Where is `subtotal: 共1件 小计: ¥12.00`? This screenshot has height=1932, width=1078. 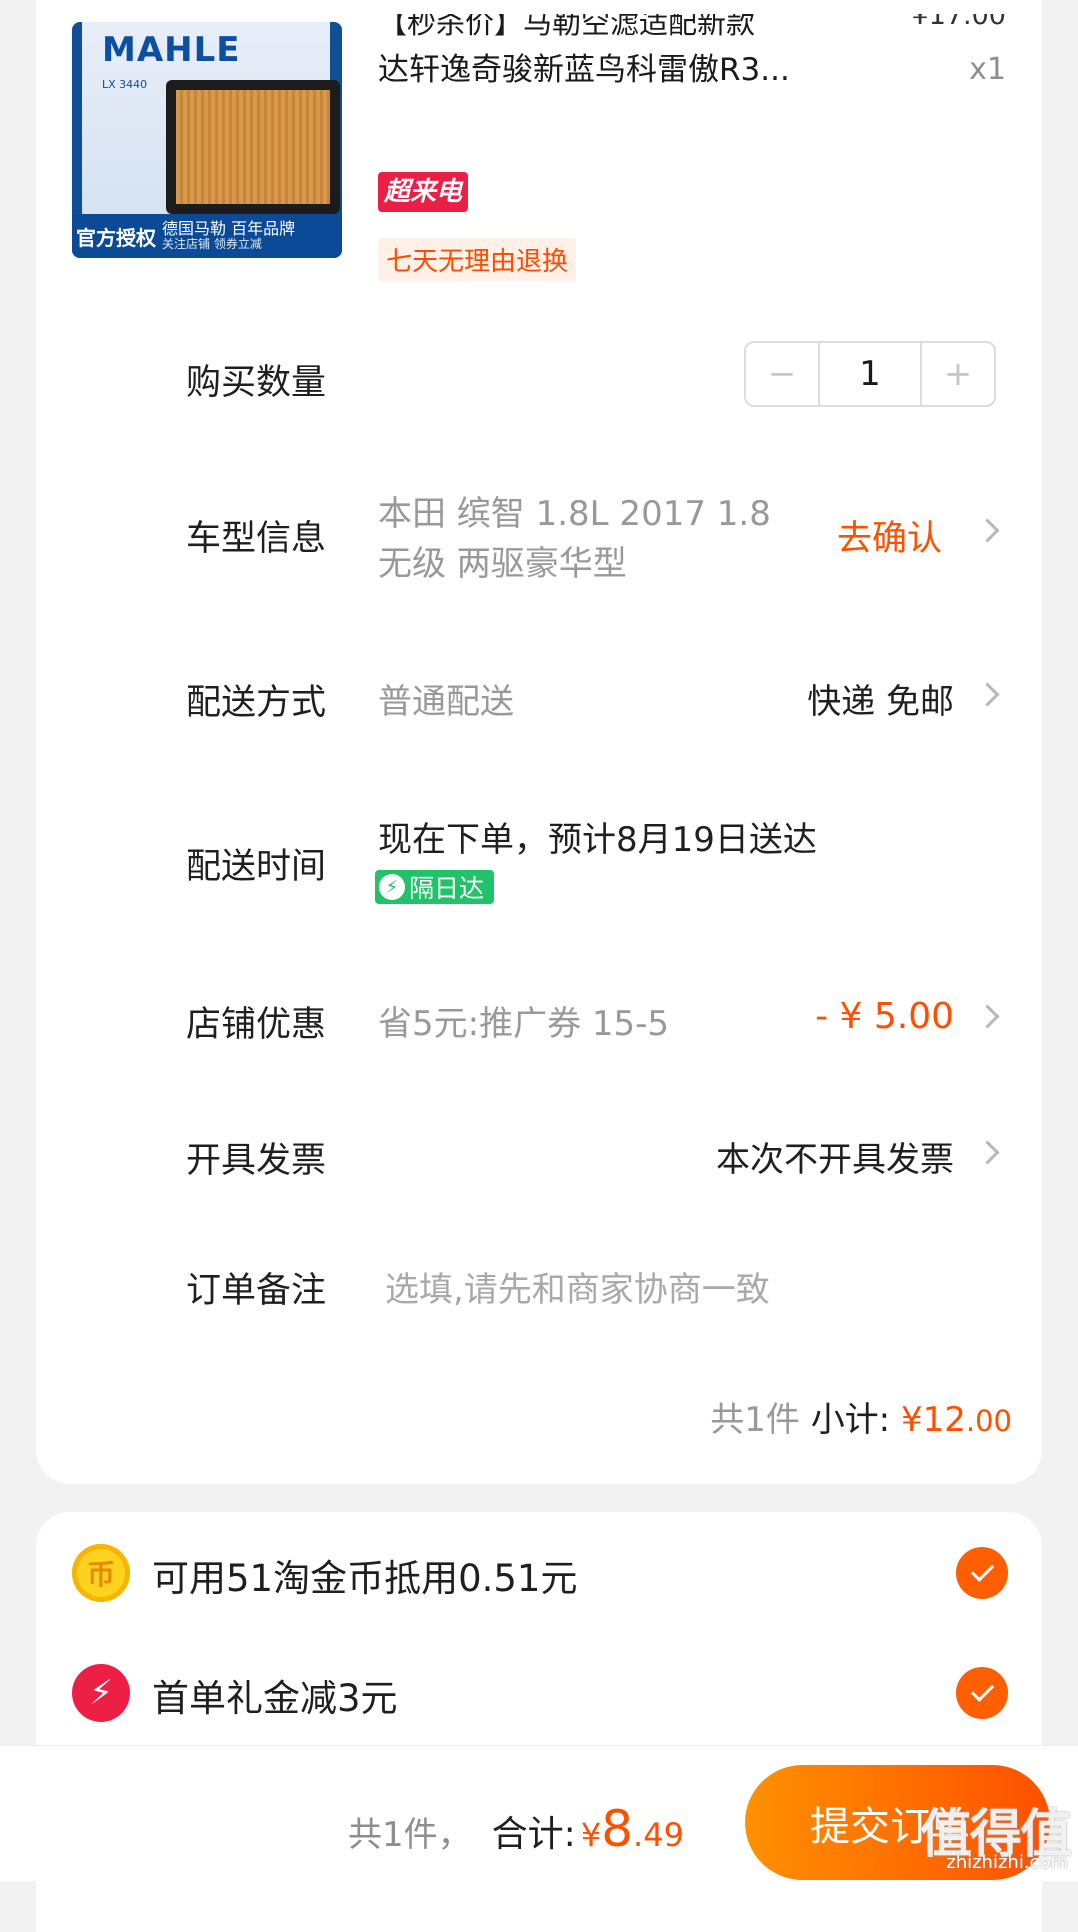 subtotal: 共1件 小计: ¥12.00 is located at coordinates (861, 1420).